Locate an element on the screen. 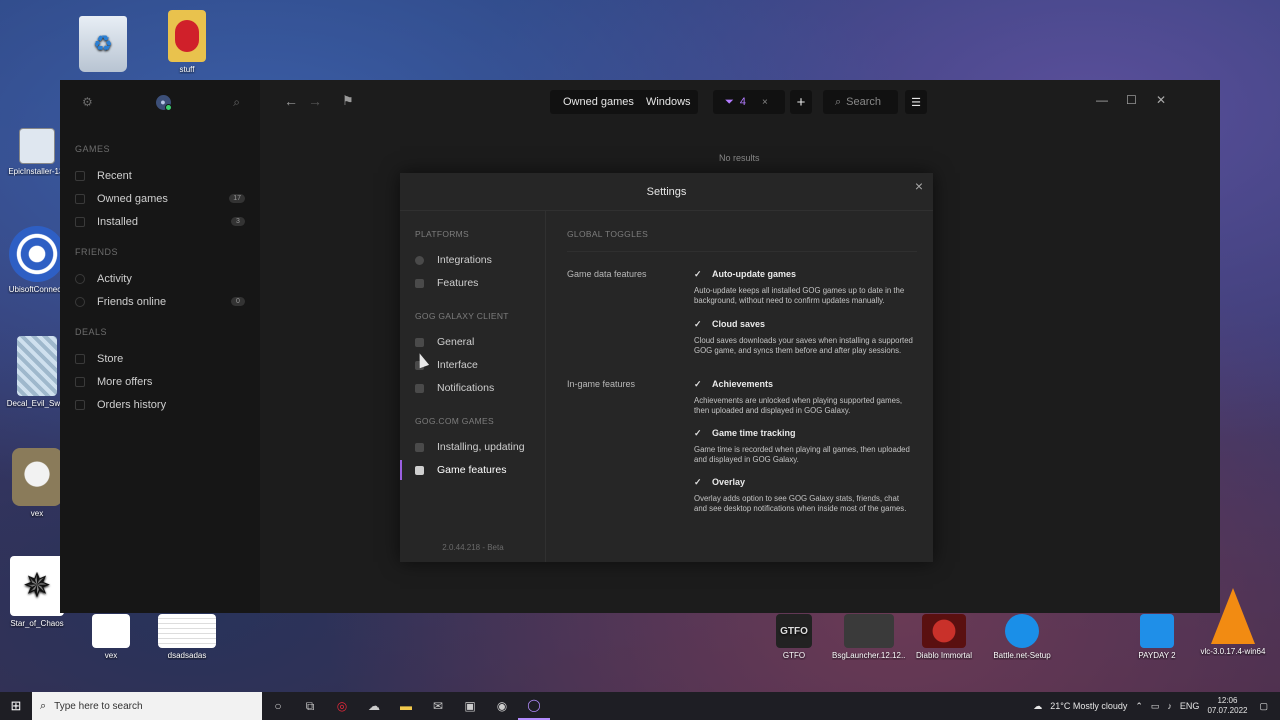 Image resolution: width=1280 pixels, height=720 pixels. chevron-up-icon: ⌃ is located at coordinates (1139, 706).